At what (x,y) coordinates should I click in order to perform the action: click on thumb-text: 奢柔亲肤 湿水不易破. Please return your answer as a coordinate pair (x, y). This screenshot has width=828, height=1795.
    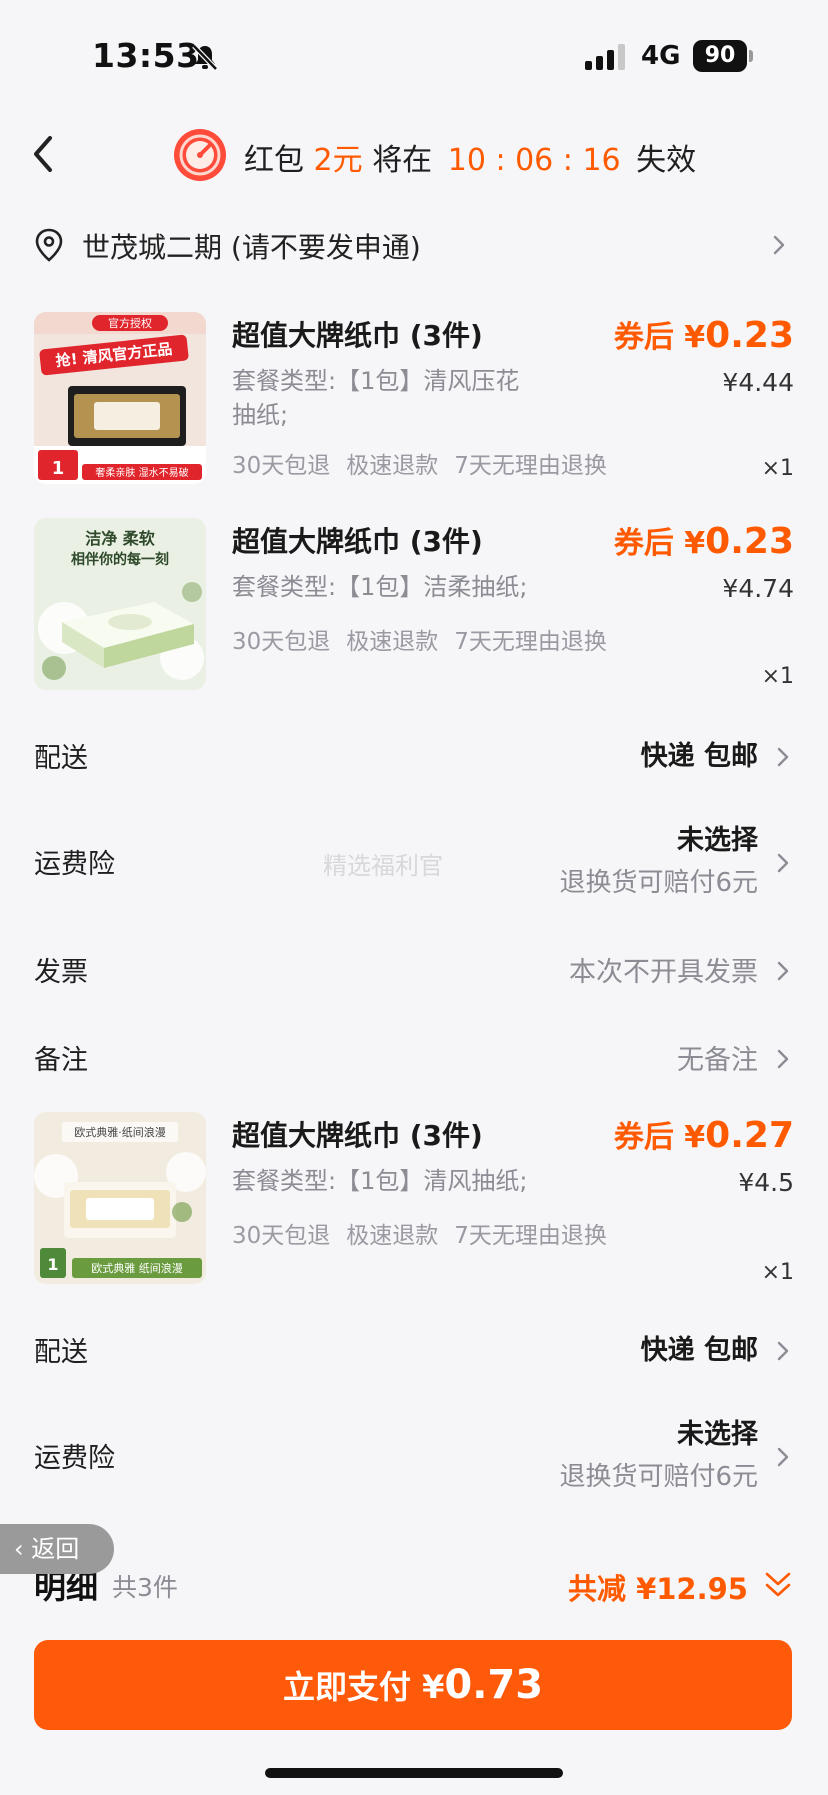
    Looking at the image, I should click on (141, 472).